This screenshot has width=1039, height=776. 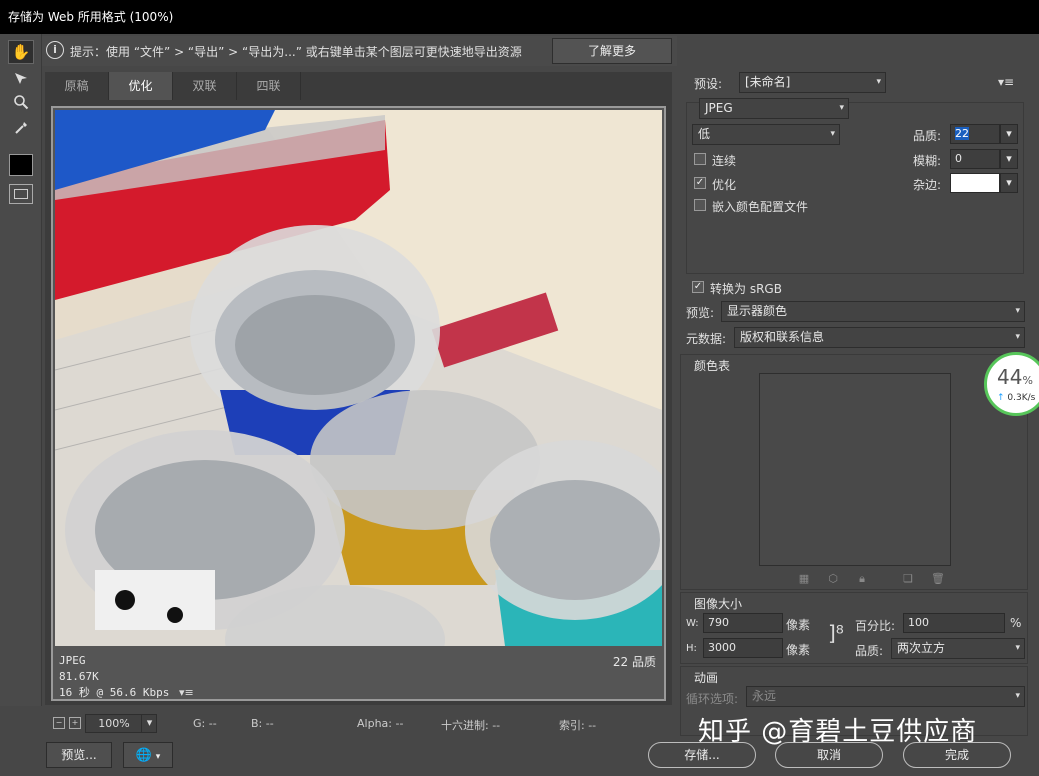 I want to click on zoom-out-icon: −, so click(x=59, y=723).